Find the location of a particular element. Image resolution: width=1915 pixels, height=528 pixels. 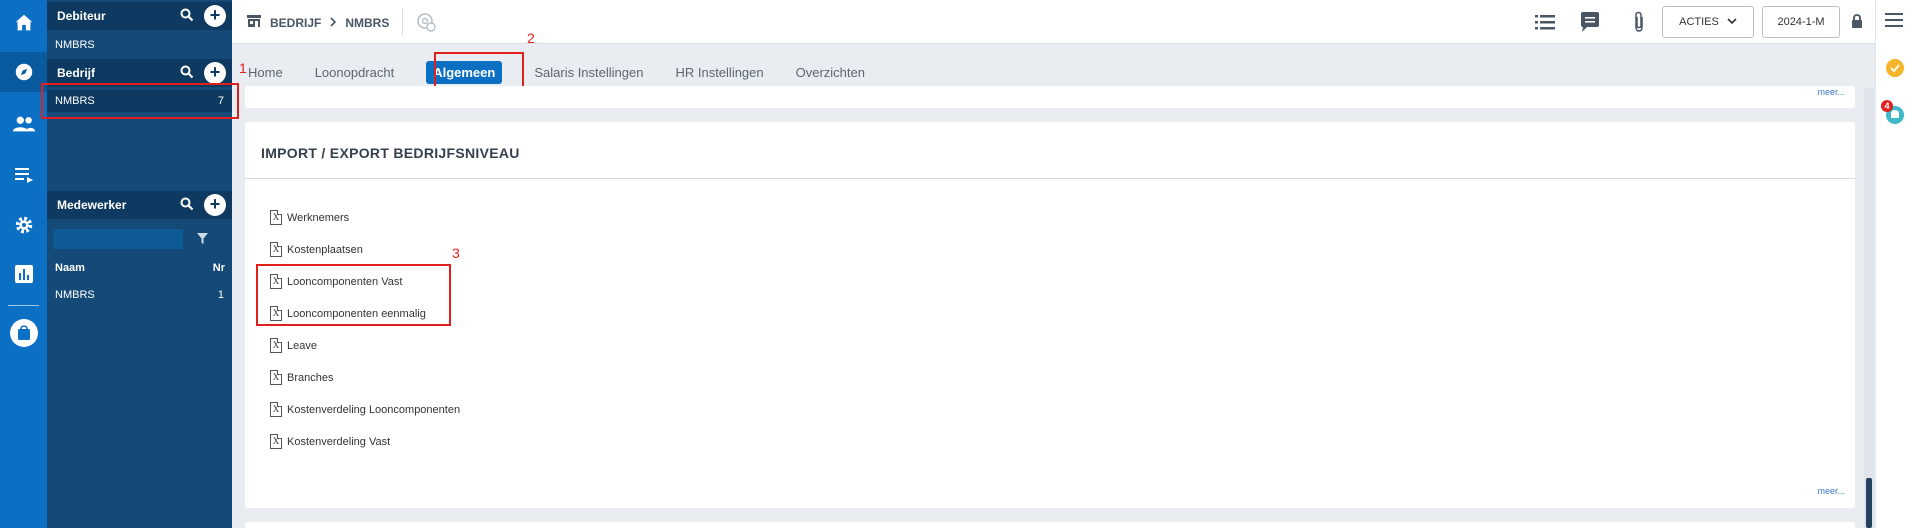

scrollbar-track is located at coordinates (1869, 308).